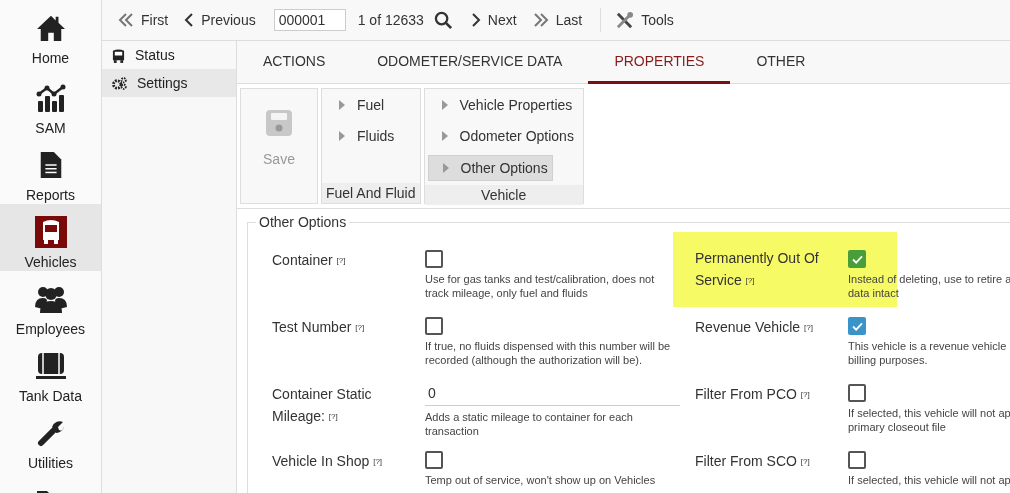  I want to click on tools-button: Tools, so click(646, 20).